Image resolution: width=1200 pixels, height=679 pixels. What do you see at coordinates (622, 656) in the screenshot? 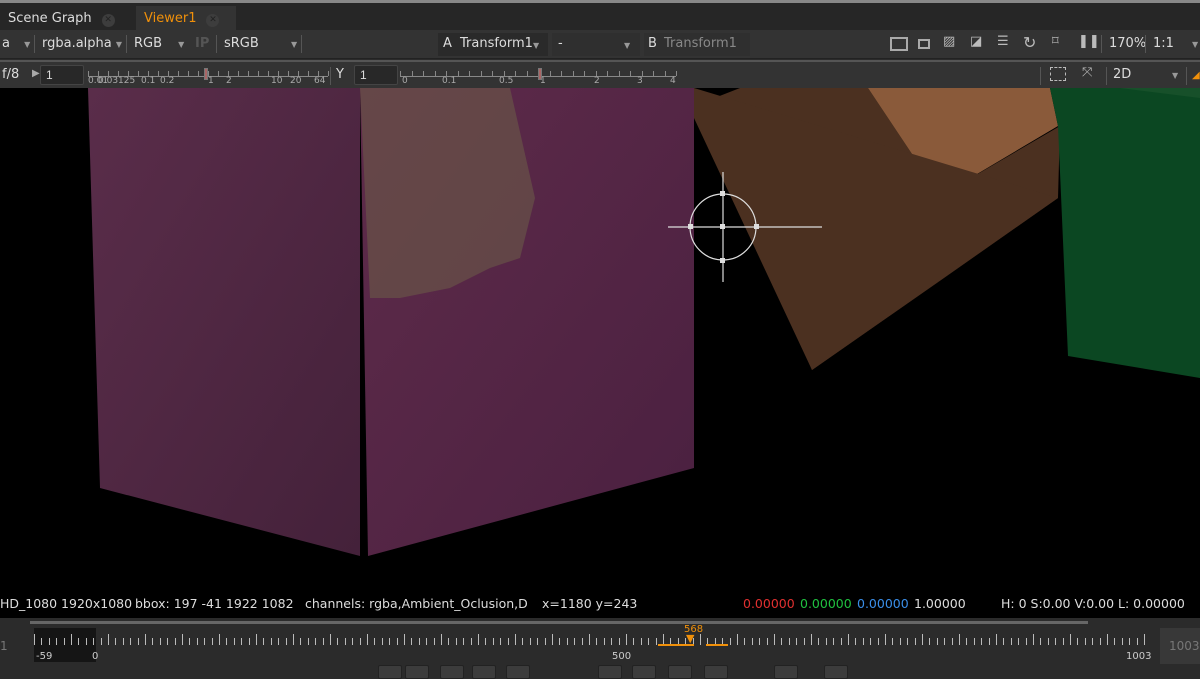
I see `timeline-mid-label: 500` at bounding box center [622, 656].